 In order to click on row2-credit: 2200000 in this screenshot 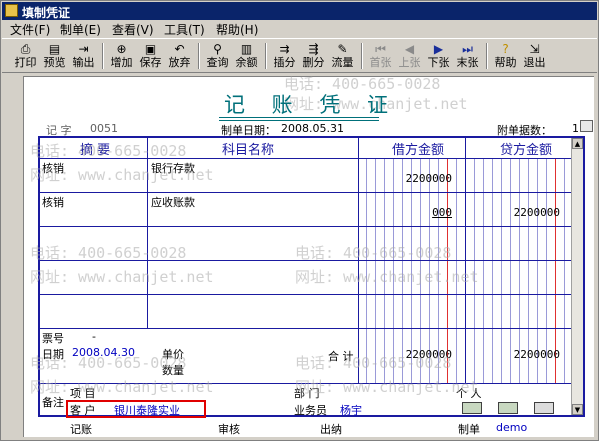, I will do `click(519, 212)`.